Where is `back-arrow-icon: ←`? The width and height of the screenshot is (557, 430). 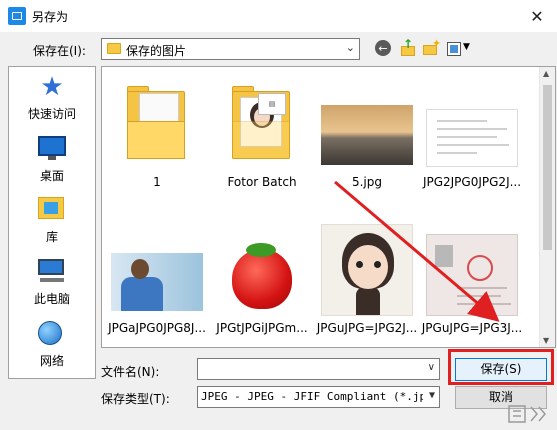
back-arrow-icon: ← is located at coordinates (383, 48).